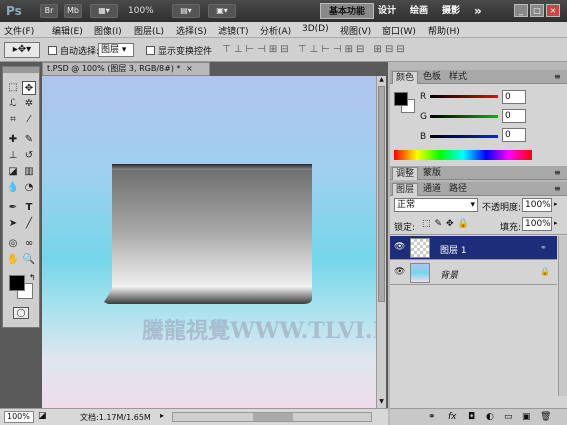 This screenshot has height=425, width=567. I want to click on view-extras-button: ▦▾, so click(104, 11).